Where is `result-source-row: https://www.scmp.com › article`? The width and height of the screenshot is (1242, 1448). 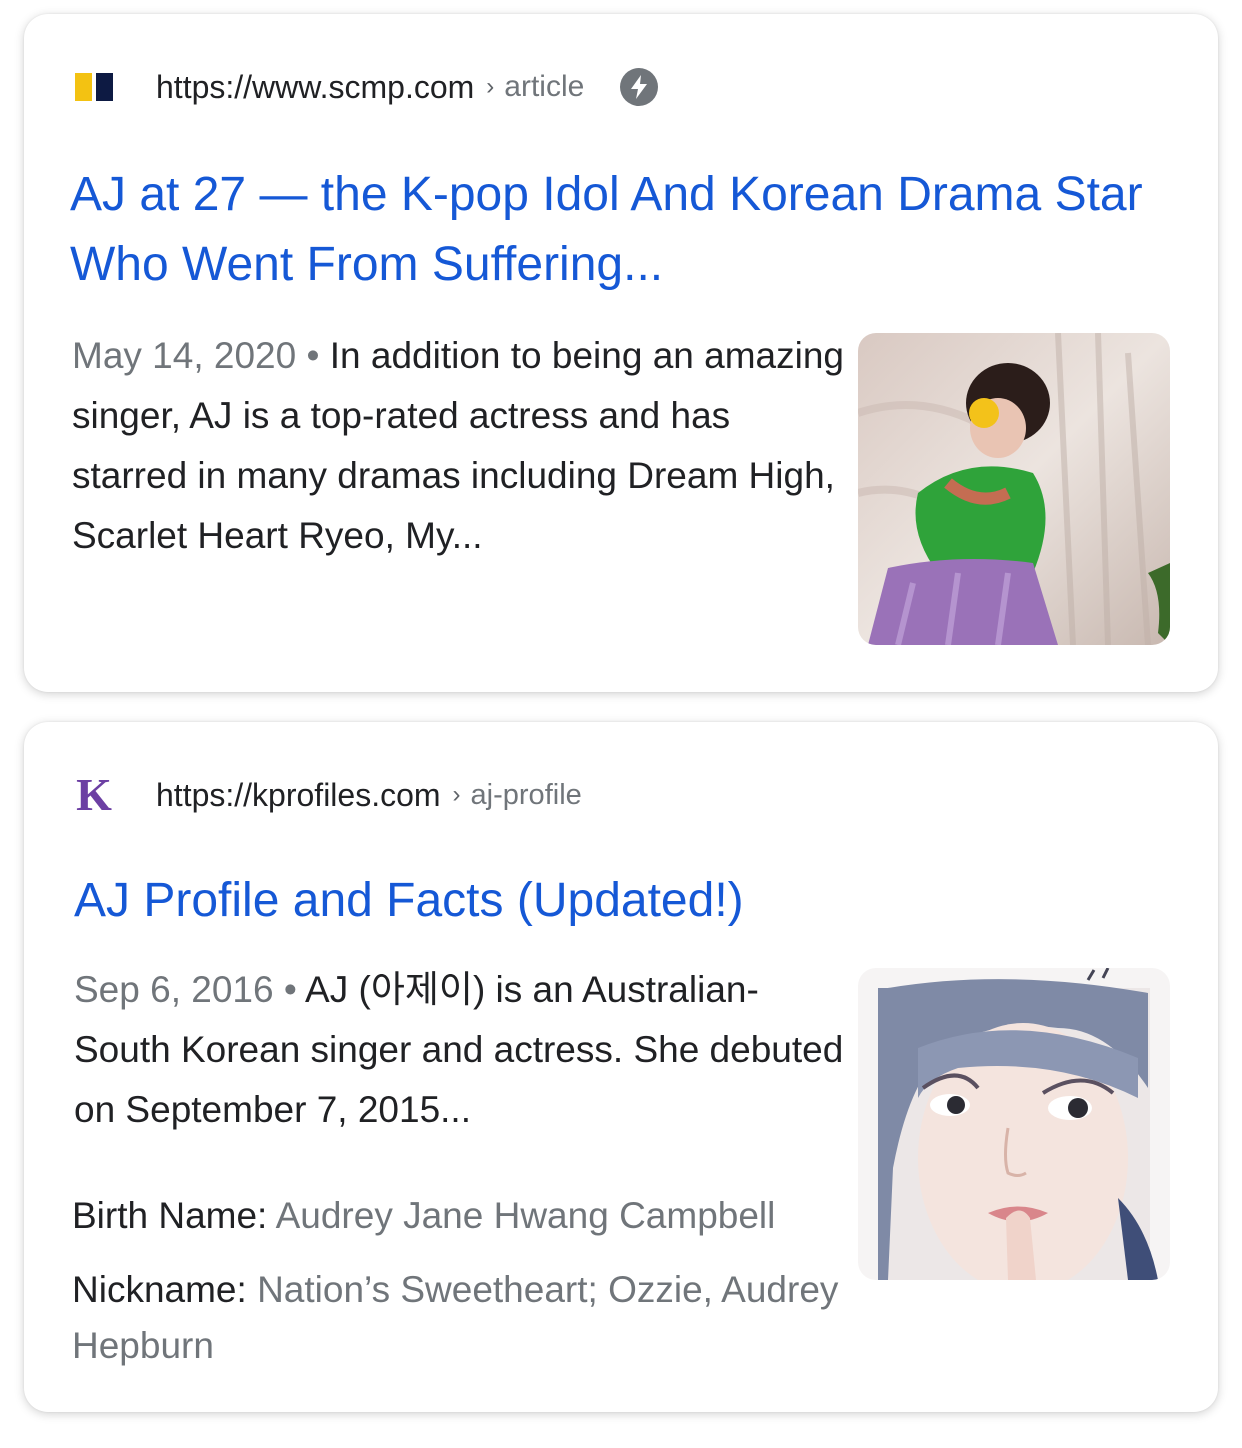
result-source-row: https://www.scmp.com › article is located at coordinates (366, 87).